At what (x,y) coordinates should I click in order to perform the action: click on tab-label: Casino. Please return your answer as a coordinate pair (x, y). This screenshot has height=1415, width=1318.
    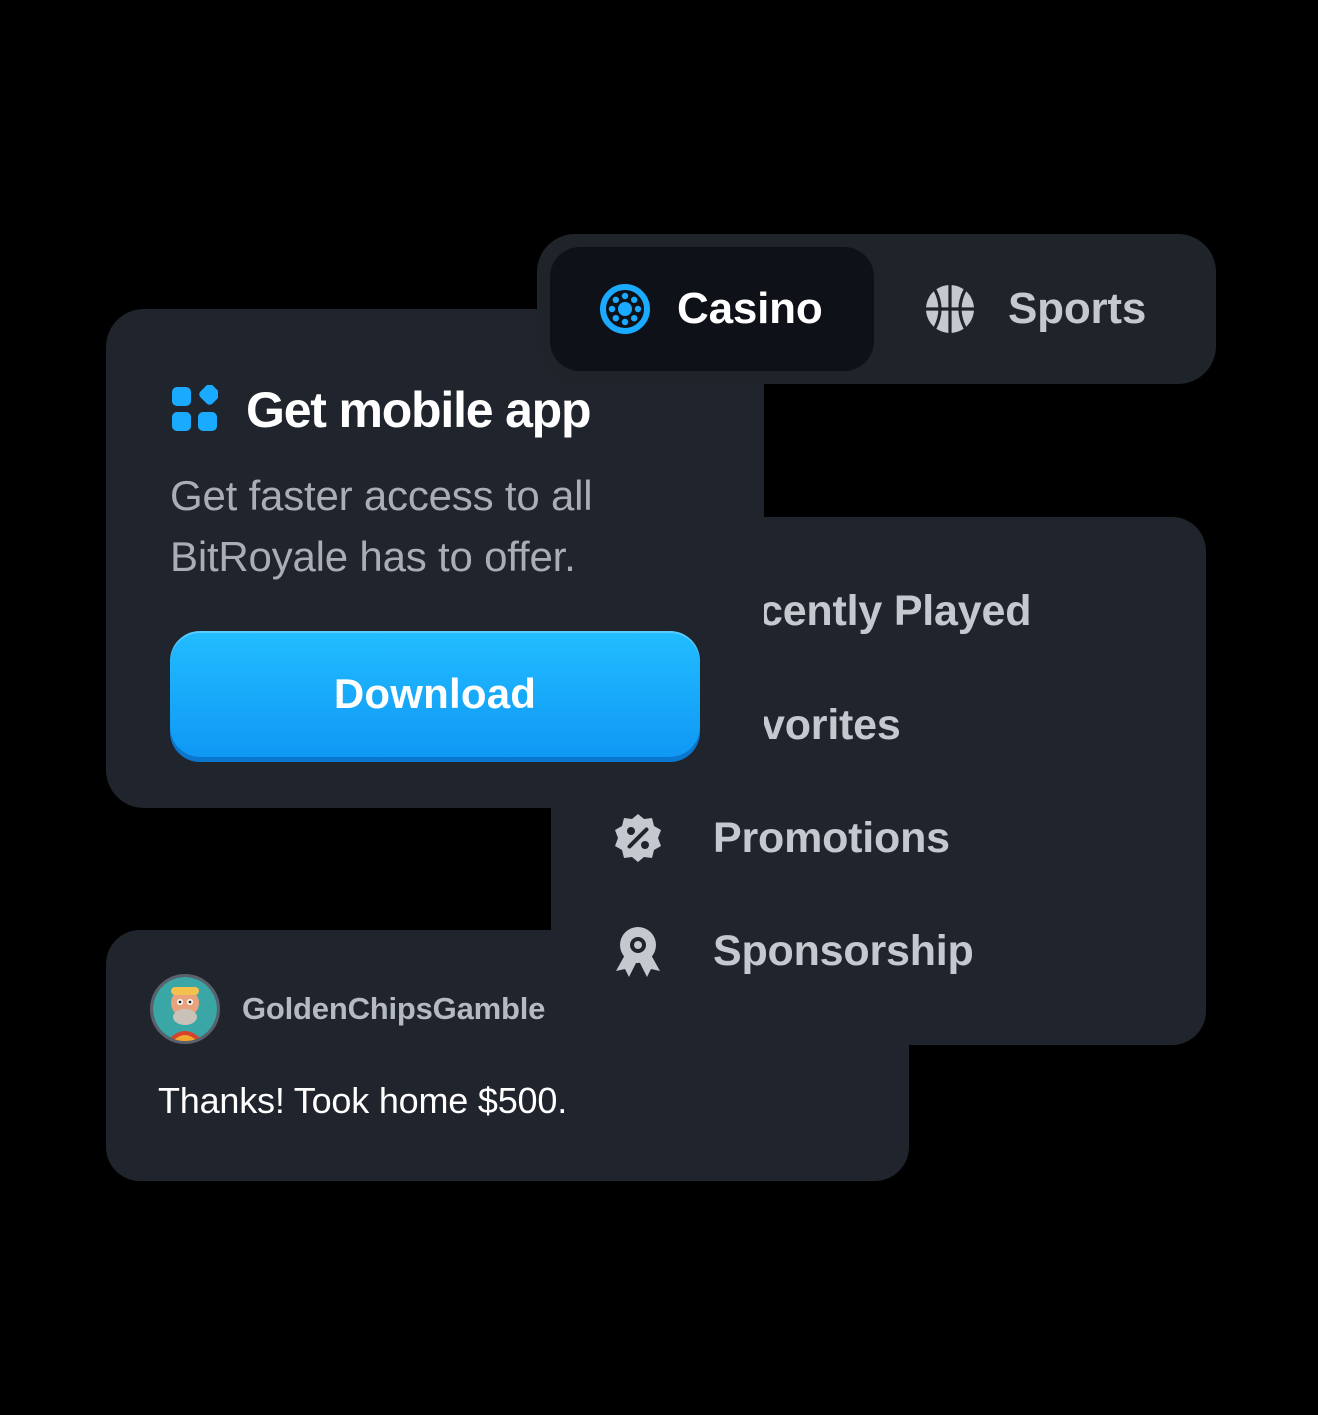
    Looking at the image, I should click on (750, 308).